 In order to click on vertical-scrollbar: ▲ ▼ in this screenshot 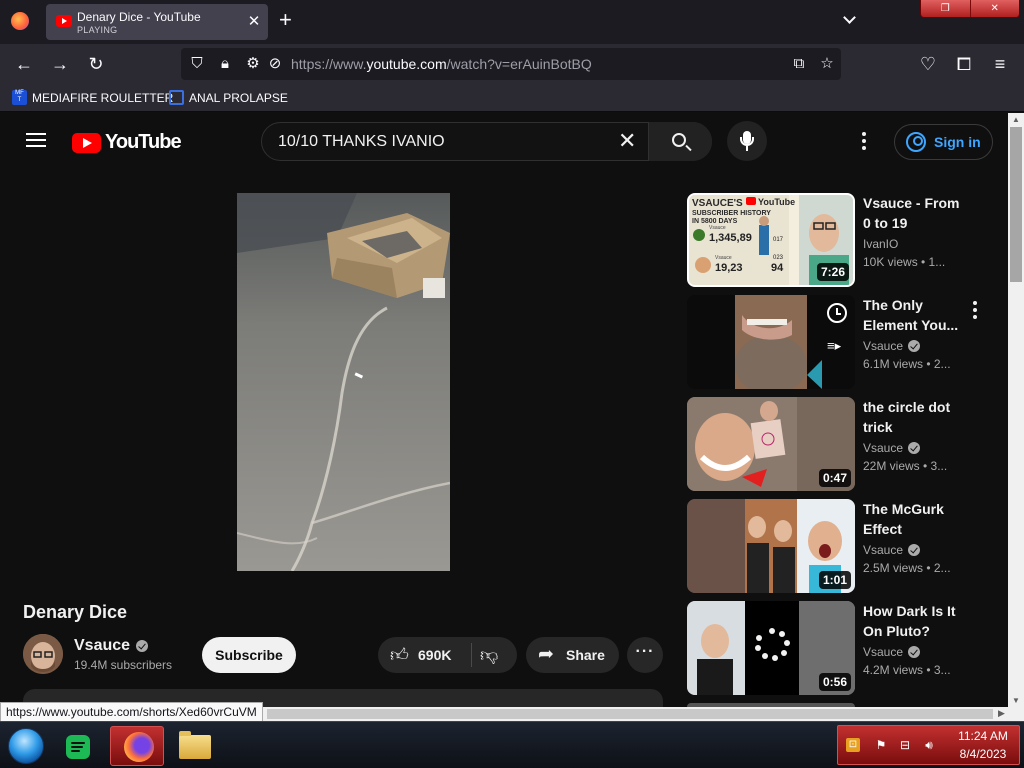, I will do `click(1016, 410)`.